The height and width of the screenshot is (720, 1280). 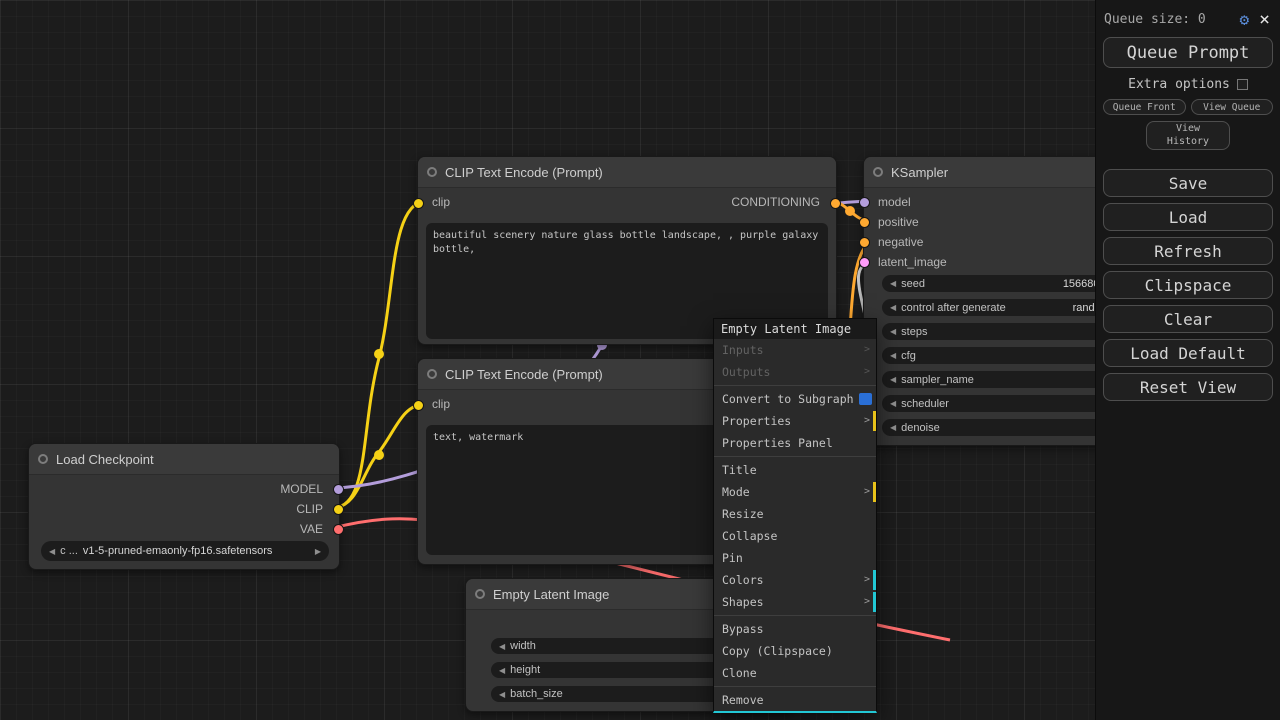 What do you see at coordinates (795, 514) in the screenshot?
I see `menu-item-resize: Resize` at bounding box center [795, 514].